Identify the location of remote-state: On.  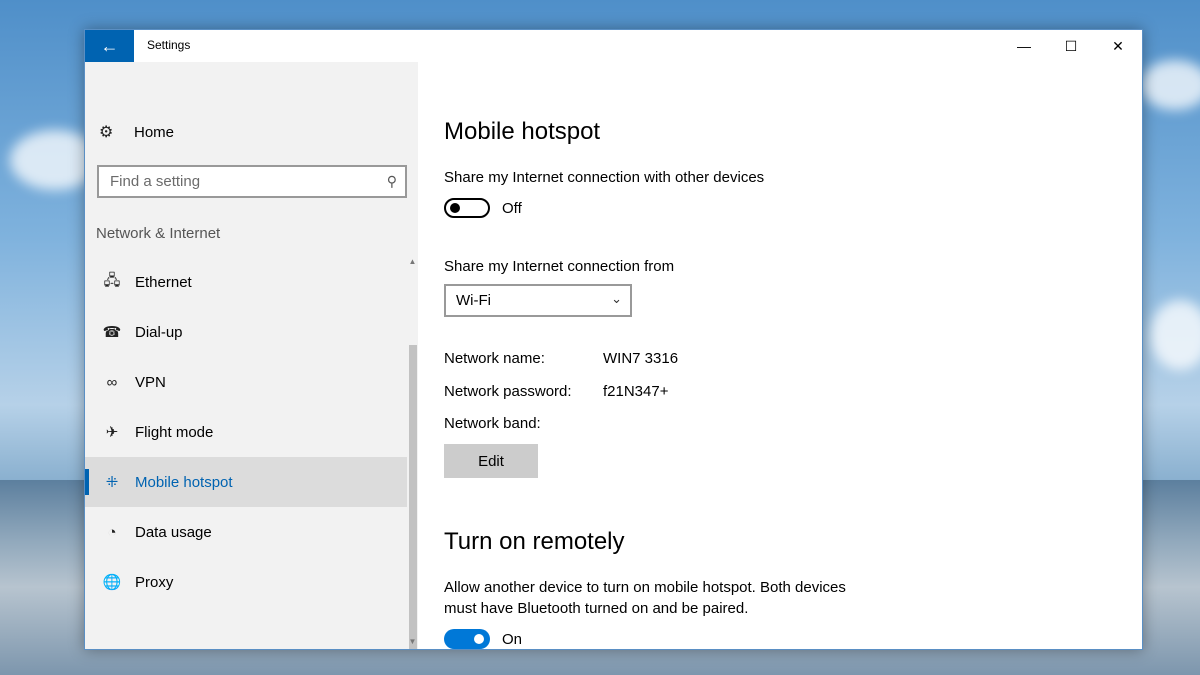
(512, 639).